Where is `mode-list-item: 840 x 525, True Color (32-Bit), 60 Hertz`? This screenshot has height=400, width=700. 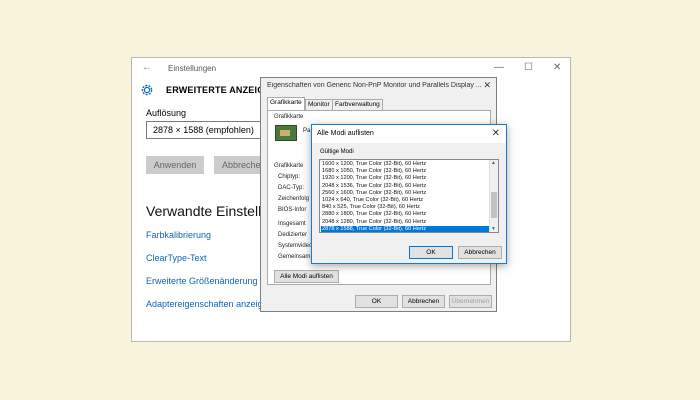
mode-list-item: 840 x 525, True Color (32-Bit), 60 Hertz is located at coordinates (405, 207).